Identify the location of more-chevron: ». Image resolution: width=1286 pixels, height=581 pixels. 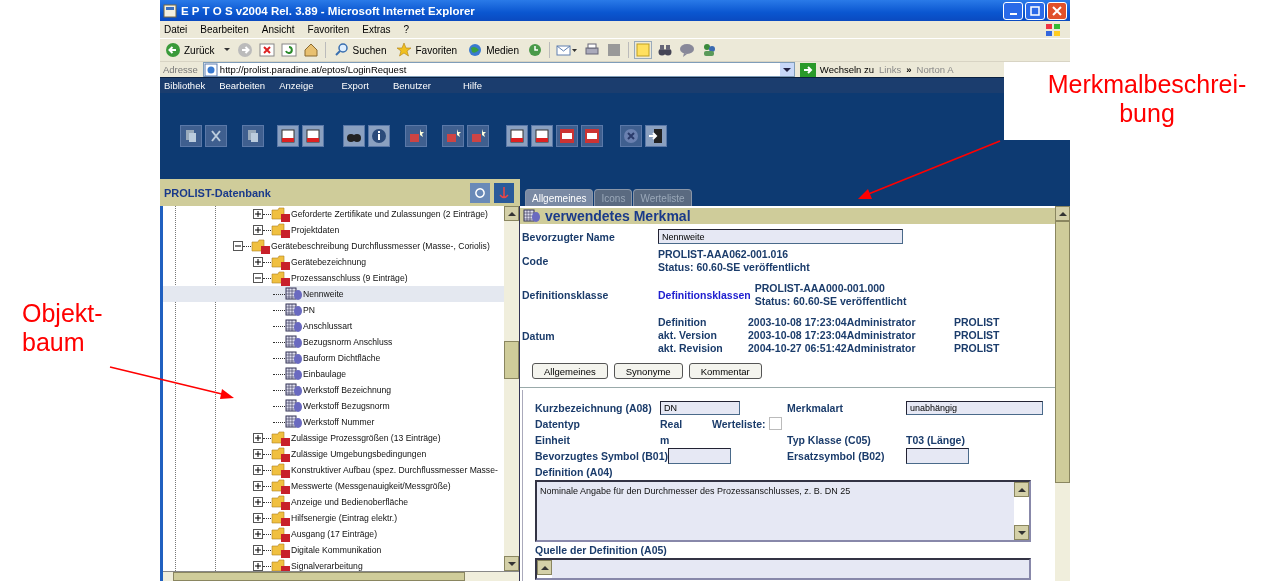
(909, 69).